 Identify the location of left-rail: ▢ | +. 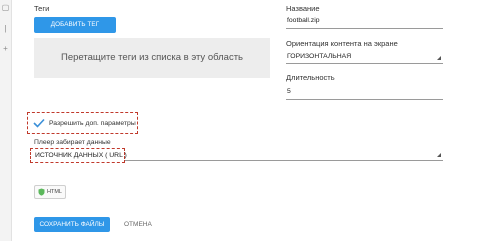
(6, 120).